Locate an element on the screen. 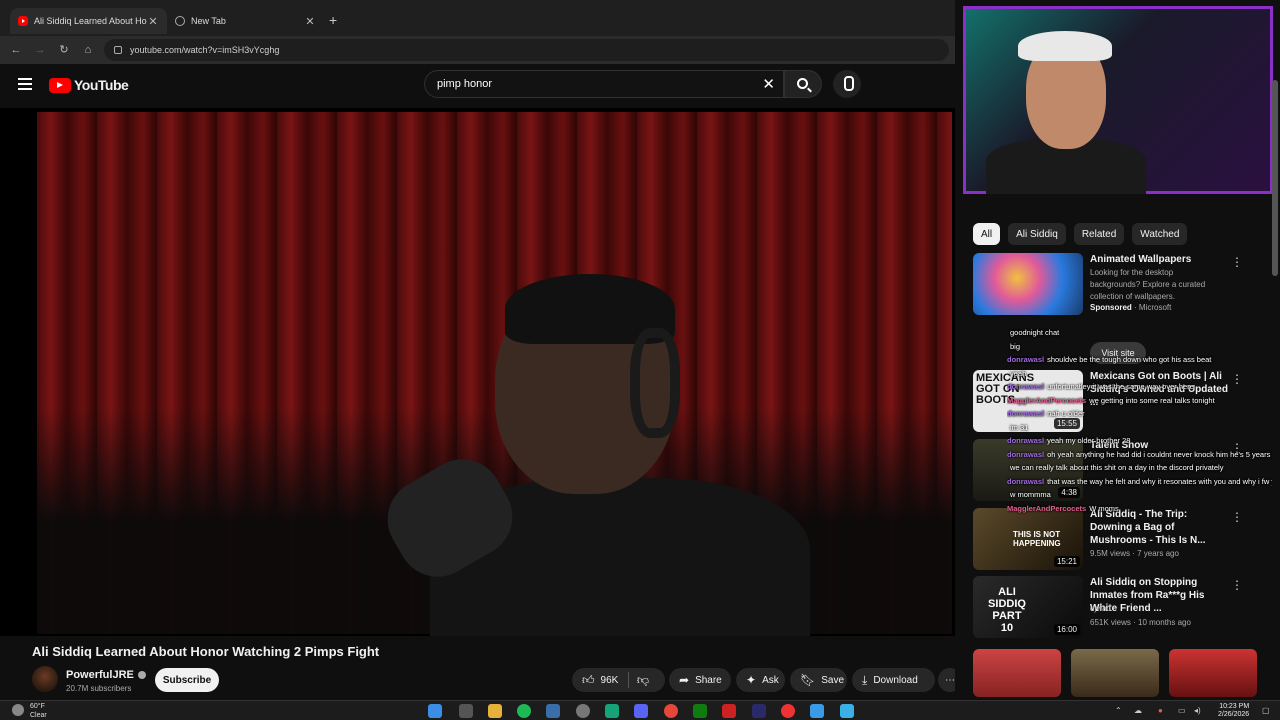 The image size is (1280, 720). chip-related: Related is located at coordinates (1099, 234).